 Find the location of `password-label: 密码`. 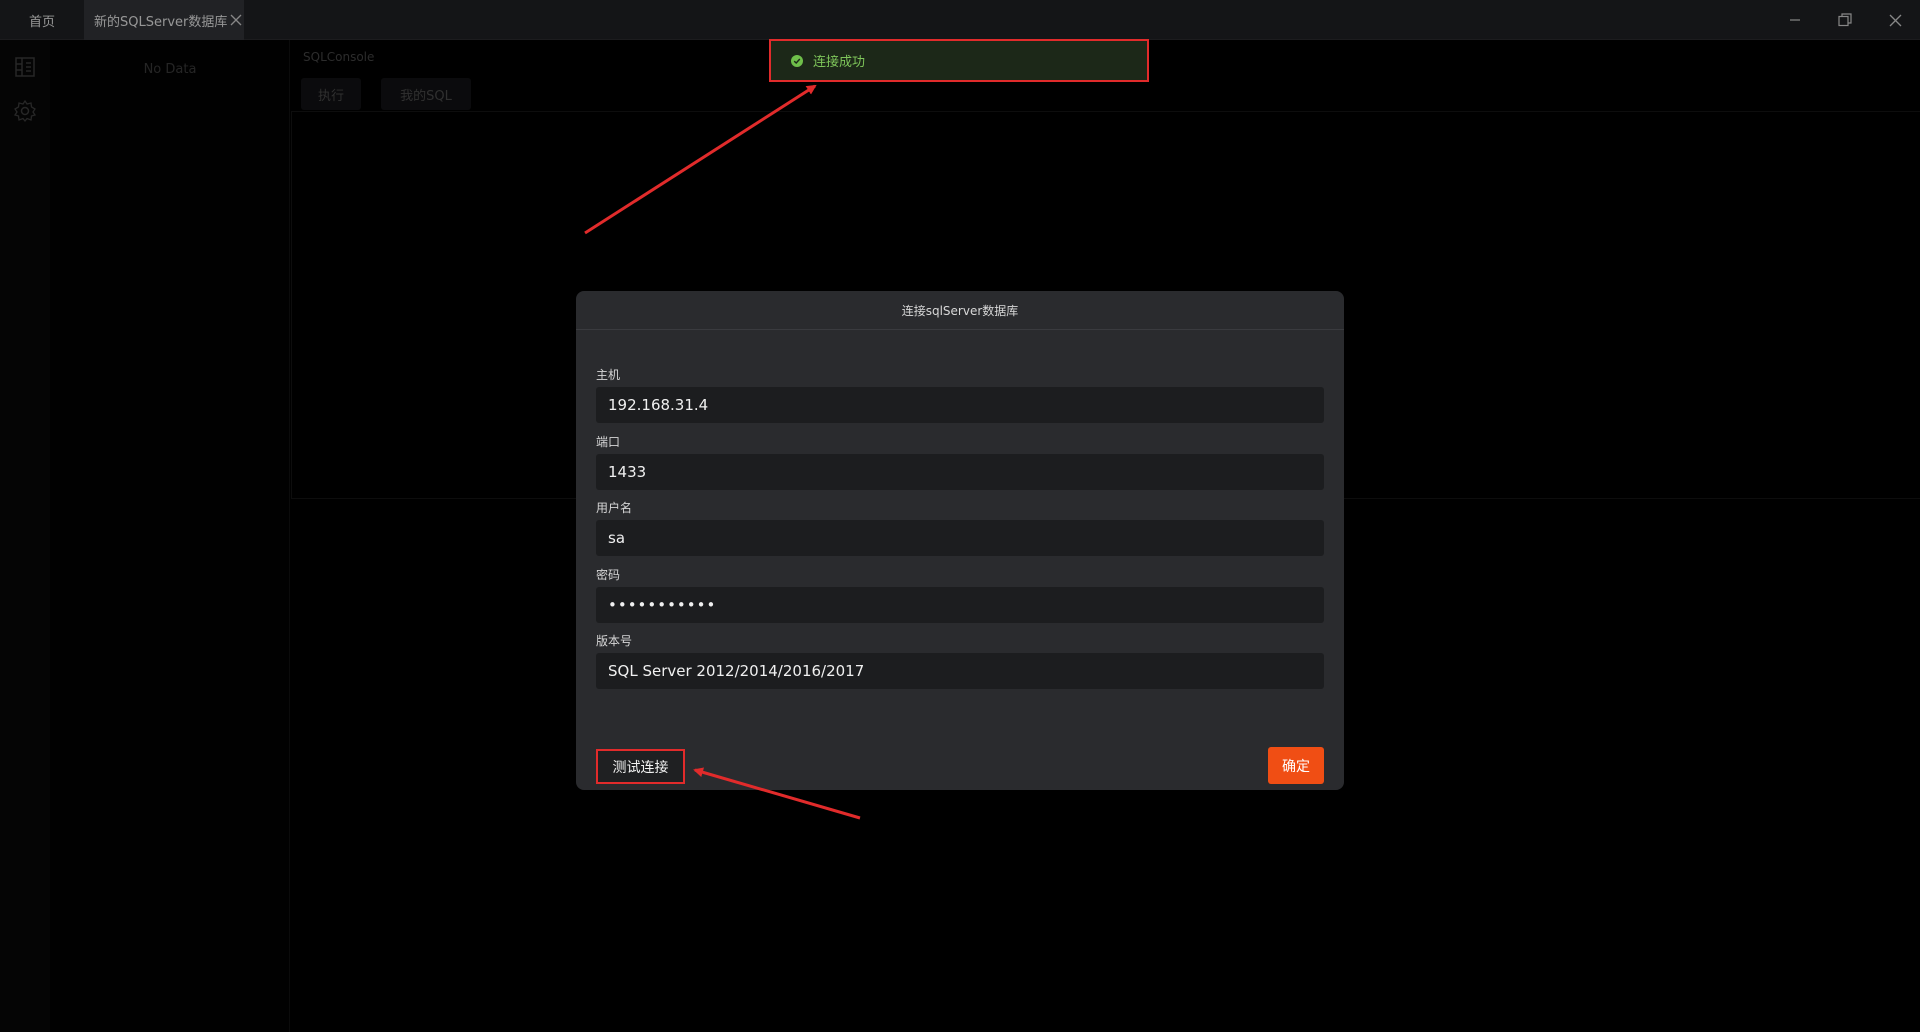

password-label: 密码 is located at coordinates (608, 575).